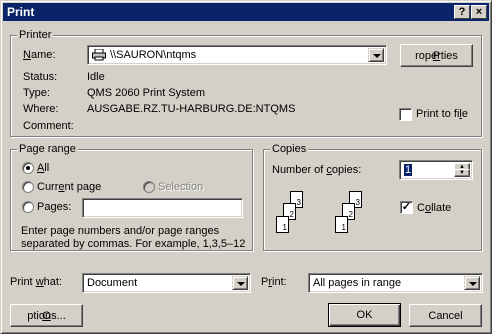  Describe the element at coordinates (36, 282) in the screenshot. I see `print-what-label: Print what:` at that location.